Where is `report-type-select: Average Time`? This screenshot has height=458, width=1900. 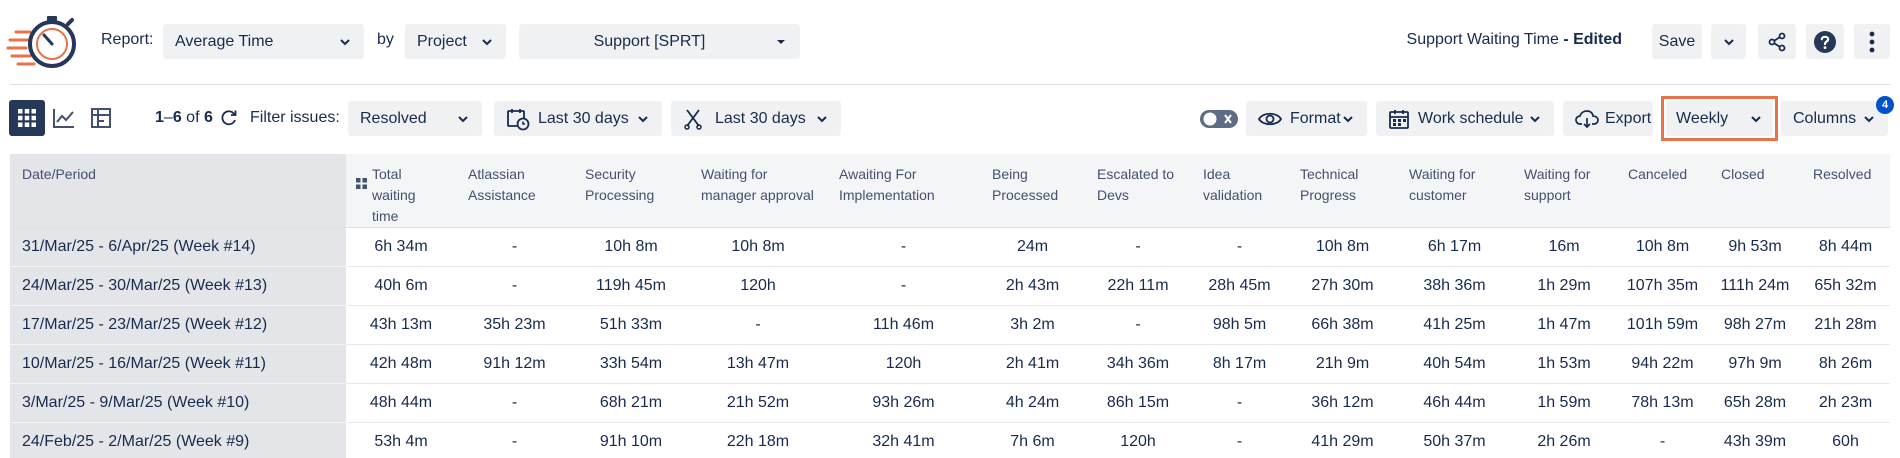
report-type-select: Average Time is located at coordinates (263, 41).